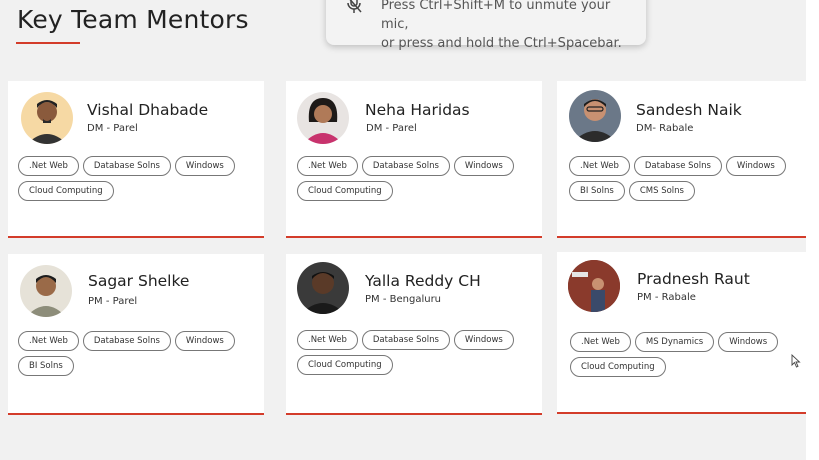  What do you see at coordinates (354, 6) in the screenshot?
I see `mic-muted-icon` at bounding box center [354, 6].